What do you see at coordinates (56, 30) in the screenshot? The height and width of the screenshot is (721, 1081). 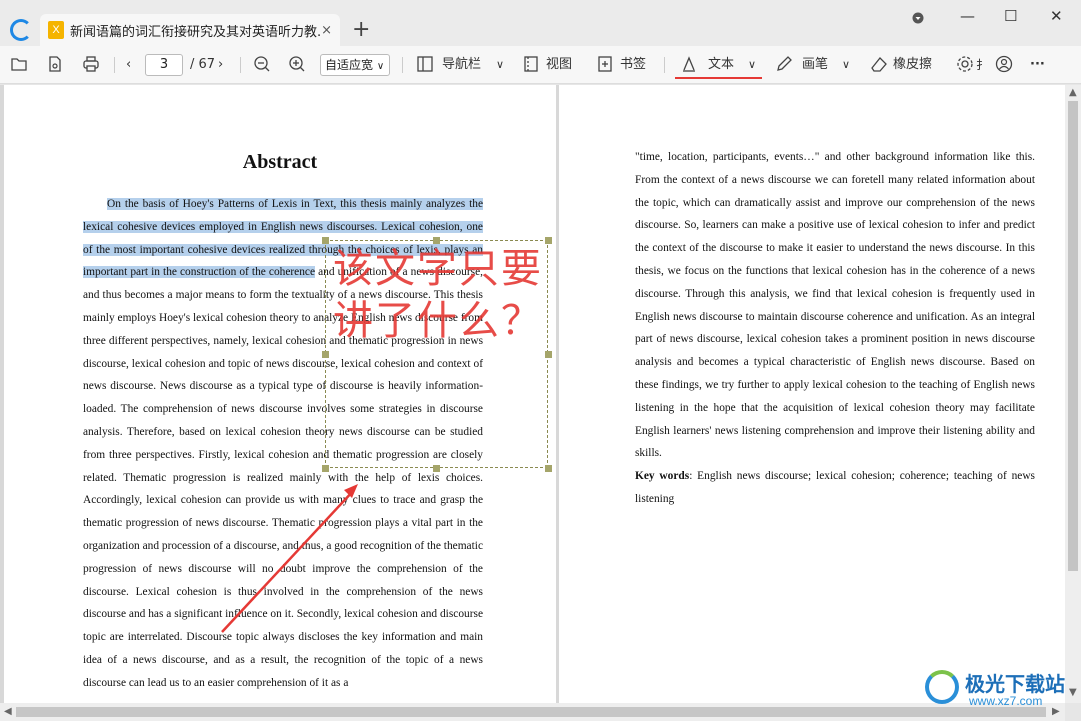 I see `pdf-file-icon: X` at bounding box center [56, 30].